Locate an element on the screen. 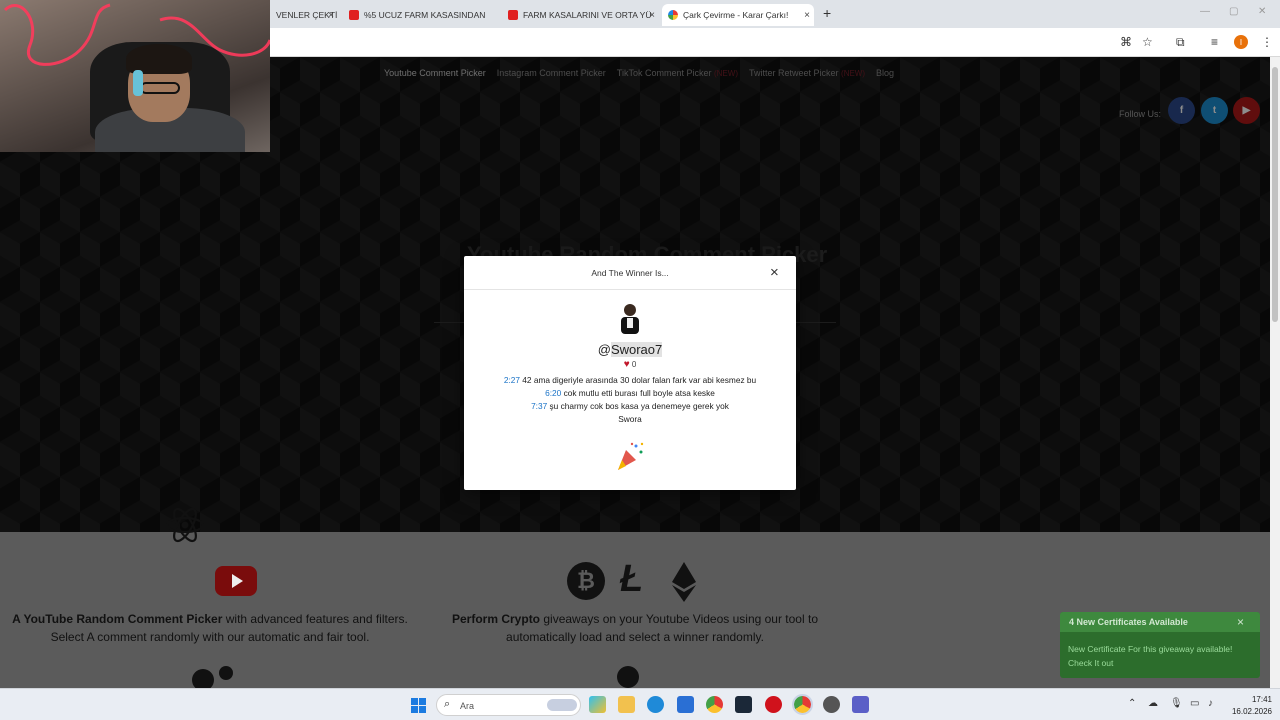 The height and width of the screenshot is (720, 1280). chrome-active-icon is located at coordinates (802, 704).